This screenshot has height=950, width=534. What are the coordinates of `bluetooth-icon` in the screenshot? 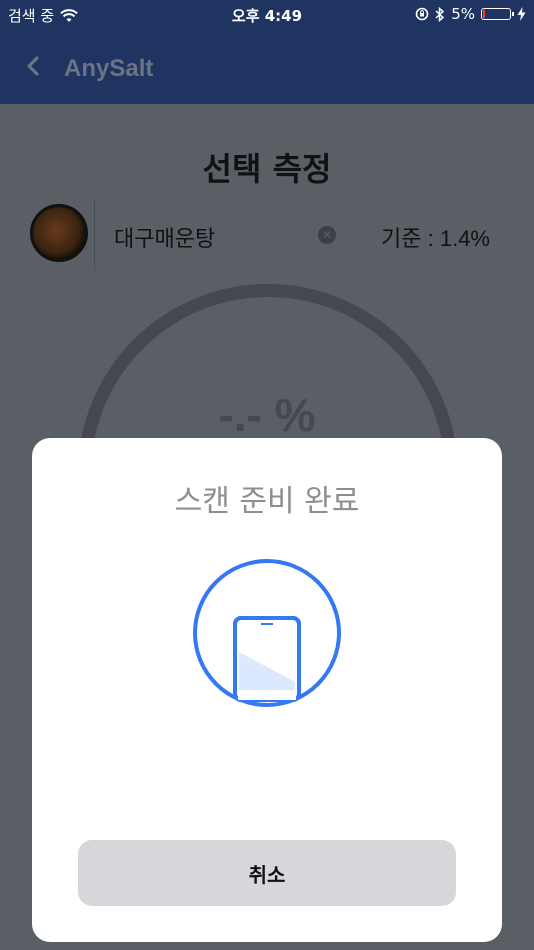 It's located at (440, 14).